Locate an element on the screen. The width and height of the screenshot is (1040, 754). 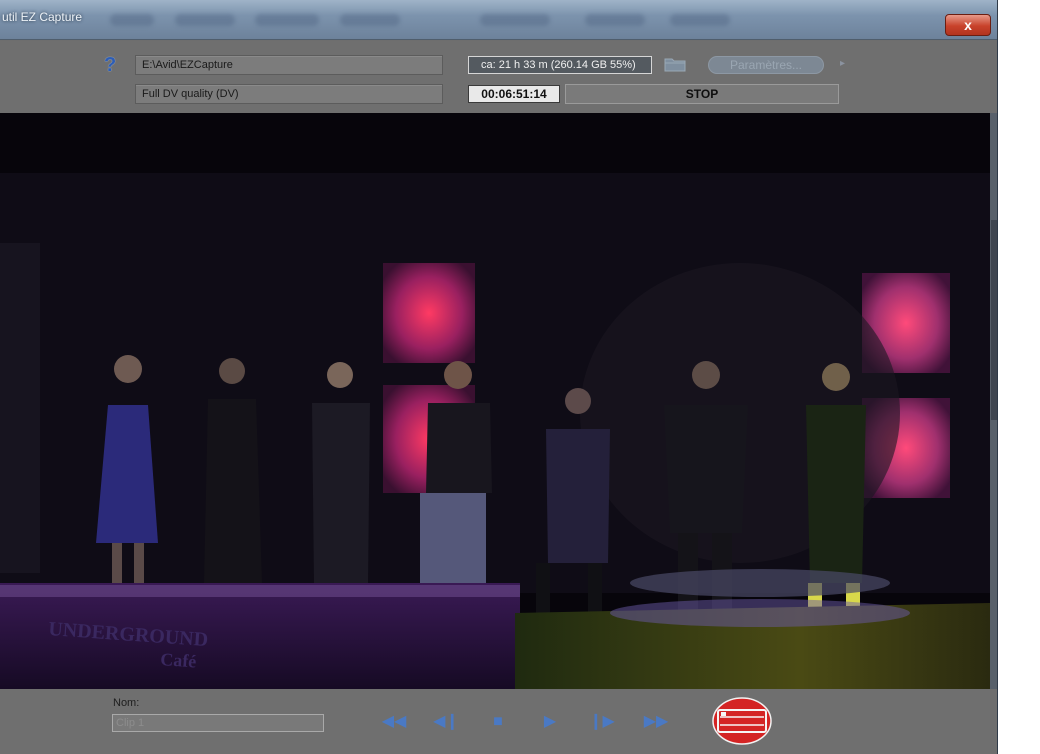
stop-icon: ■ is located at coordinates (498, 722).